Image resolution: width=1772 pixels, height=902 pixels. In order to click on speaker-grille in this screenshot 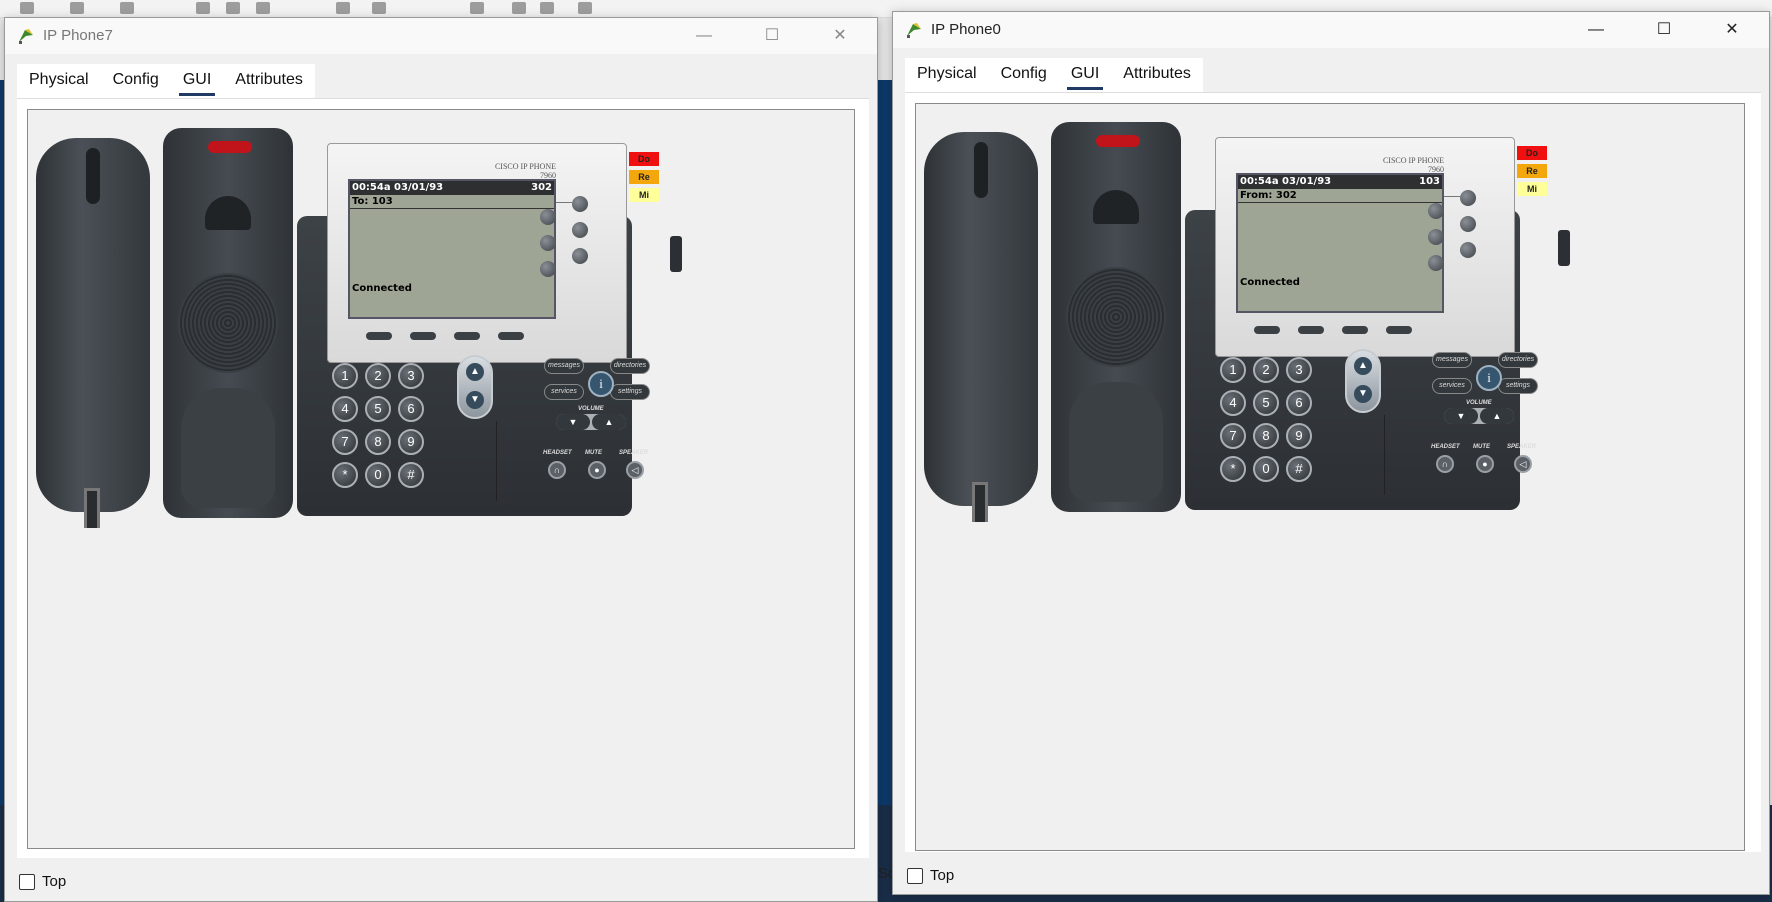, I will do `click(228, 323)`.